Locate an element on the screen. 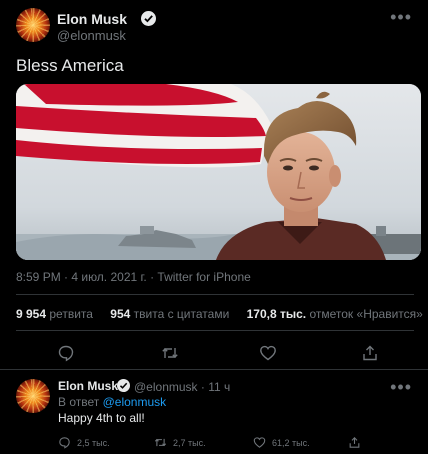 The image size is (428, 454). reply-text: Happy 4th to all! is located at coordinates (101, 418).